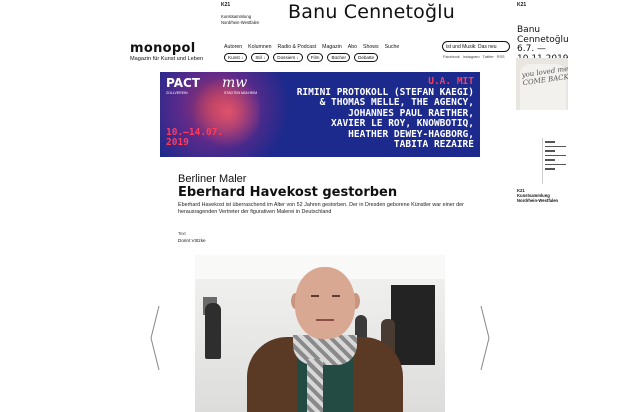 This screenshot has height=412, width=640. I want to click on ad-lineup-line: & THOMAS MELLE, THE AGENCY,, so click(396, 102).